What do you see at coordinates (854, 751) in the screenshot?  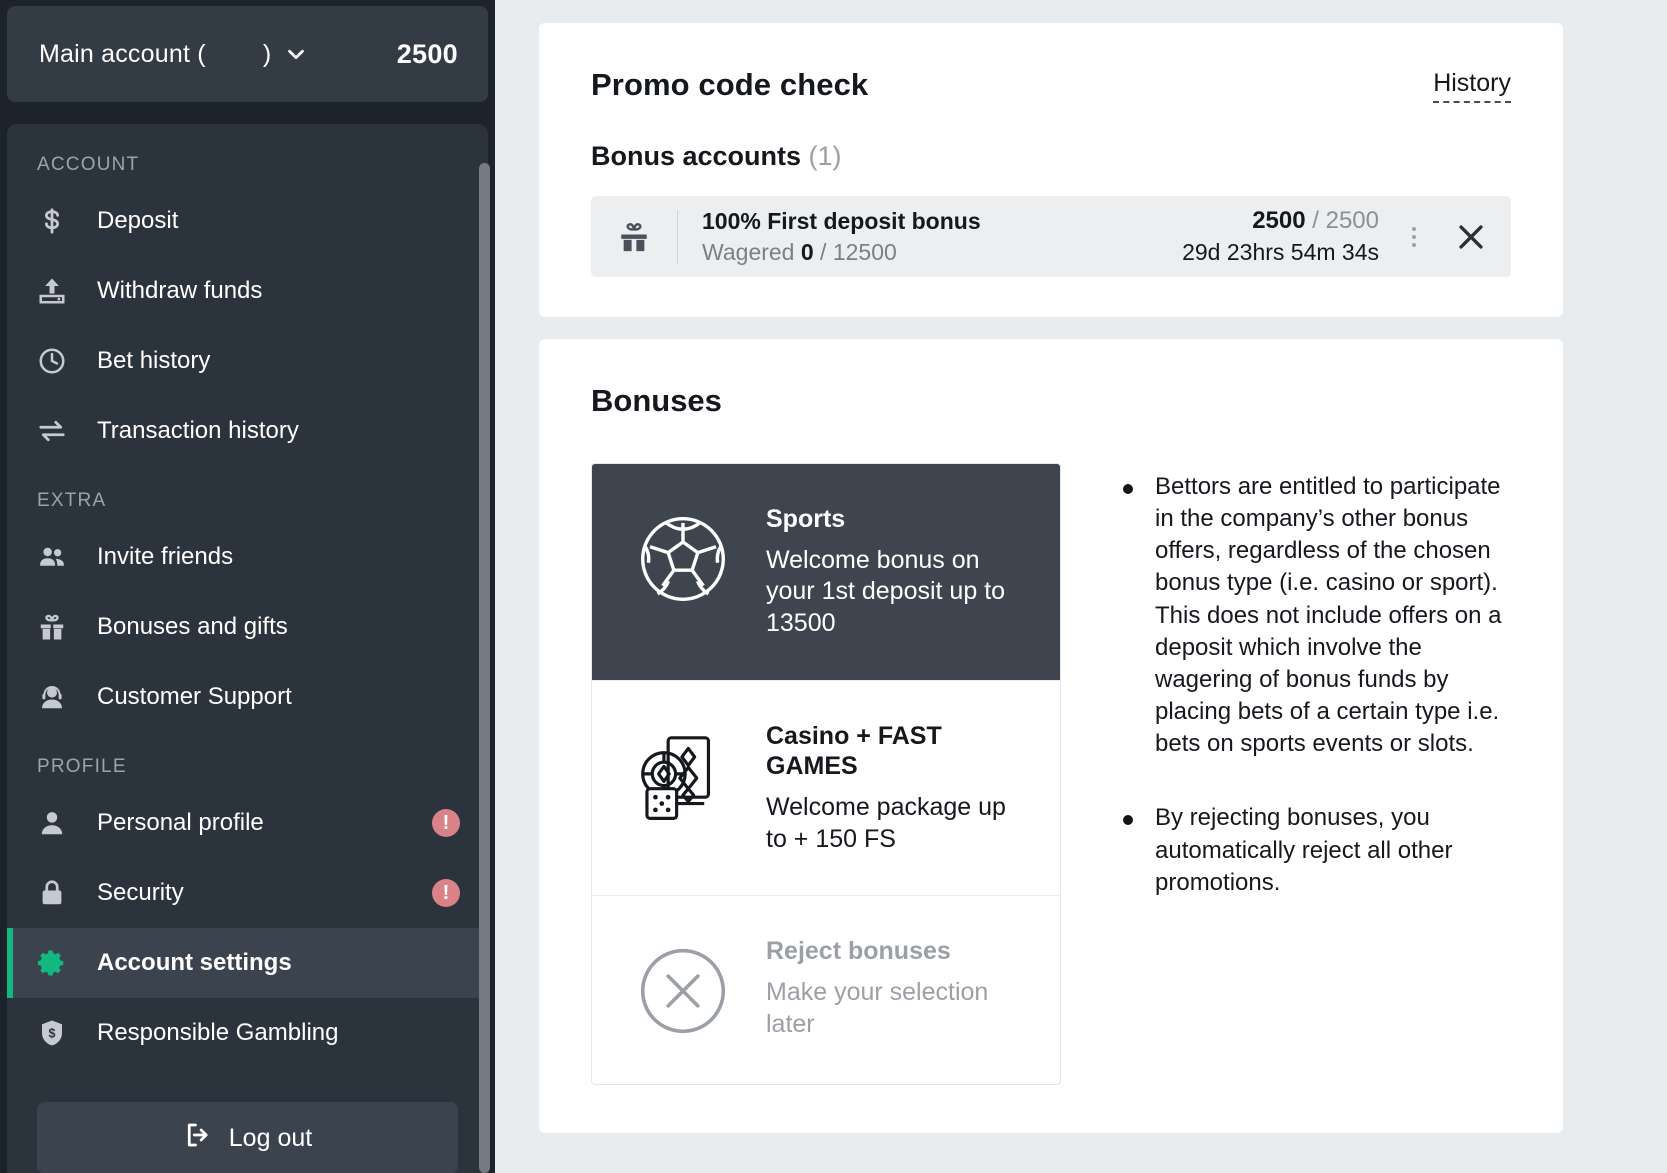 I see `bonus-choice-title: Casino + FAST GAMES` at bounding box center [854, 751].